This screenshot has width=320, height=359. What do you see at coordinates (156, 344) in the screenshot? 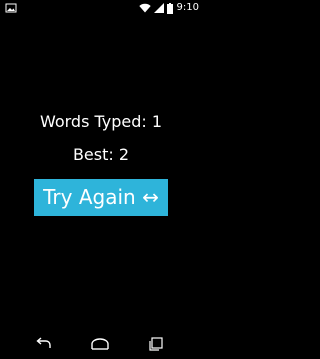
I see `recents-icon` at bounding box center [156, 344].